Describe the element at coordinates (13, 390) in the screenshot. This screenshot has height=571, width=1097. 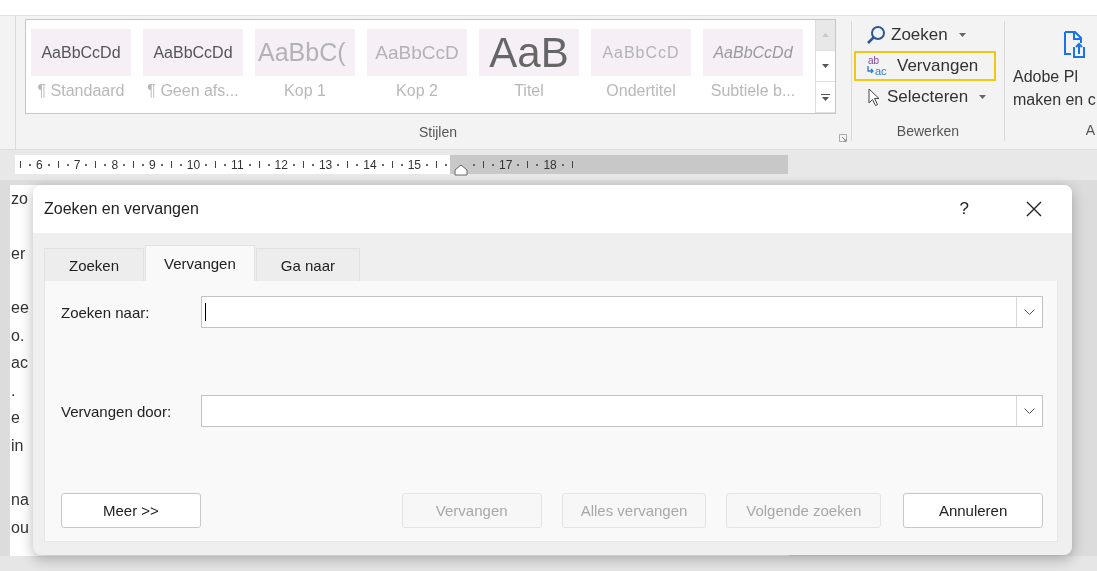
I see `document-text: .` at that location.